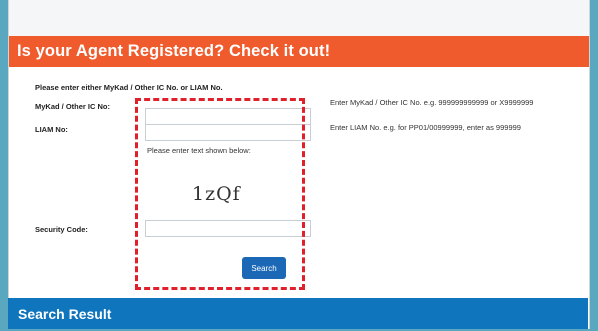 Image resolution: width=598 pixels, height=331 pixels. What do you see at coordinates (228, 228) in the screenshot?
I see `security-code-input` at bounding box center [228, 228].